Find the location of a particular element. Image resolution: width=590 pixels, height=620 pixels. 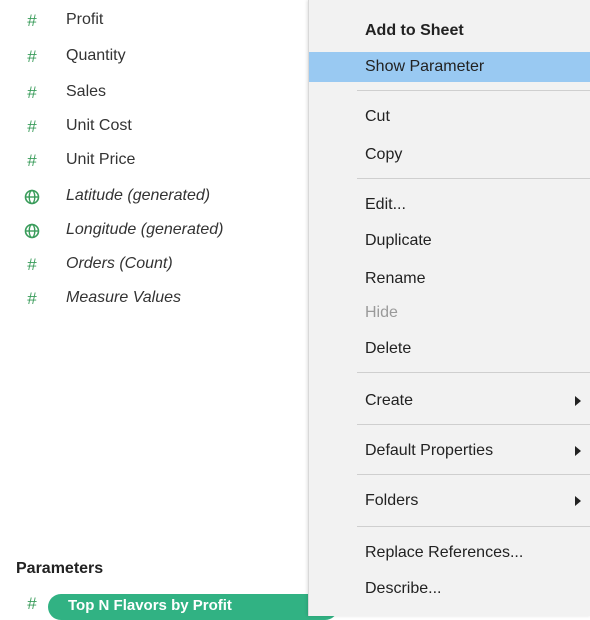

menu-item-delete: Delete is located at coordinates (449, 349).